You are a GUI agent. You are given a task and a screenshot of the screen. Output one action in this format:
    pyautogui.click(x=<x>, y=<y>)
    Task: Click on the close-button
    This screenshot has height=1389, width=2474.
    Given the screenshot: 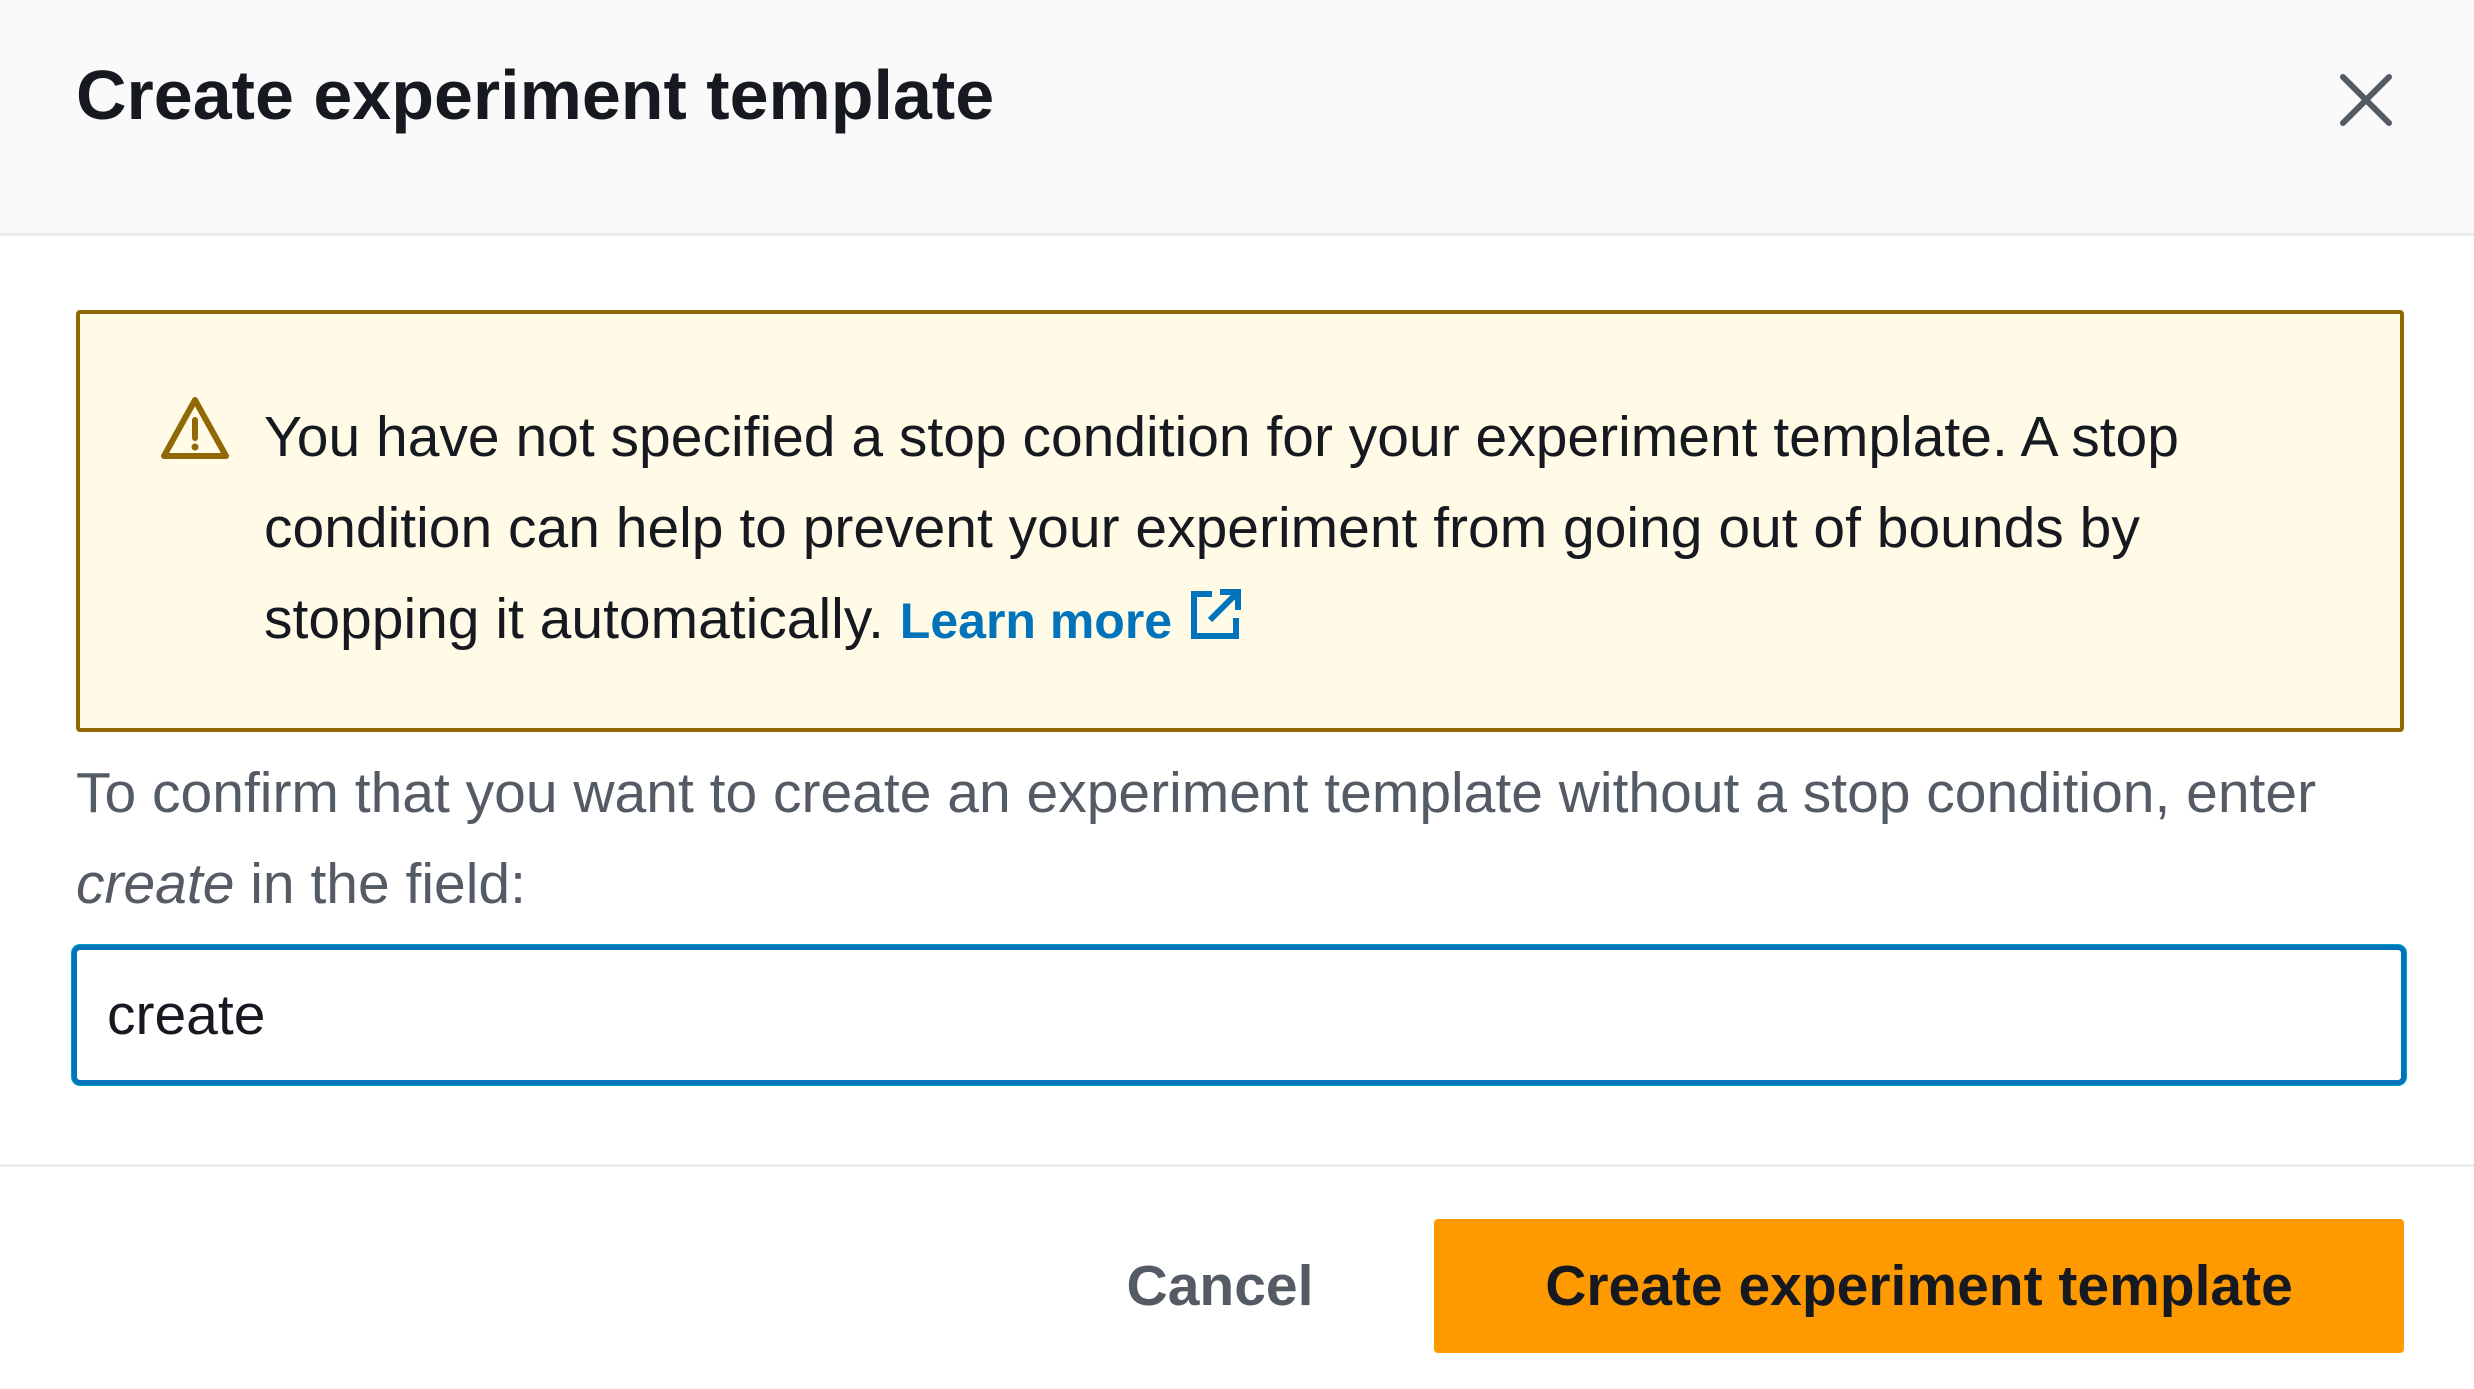 What is the action you would take?
    pyautogui.click(x=2366, y=100)
    